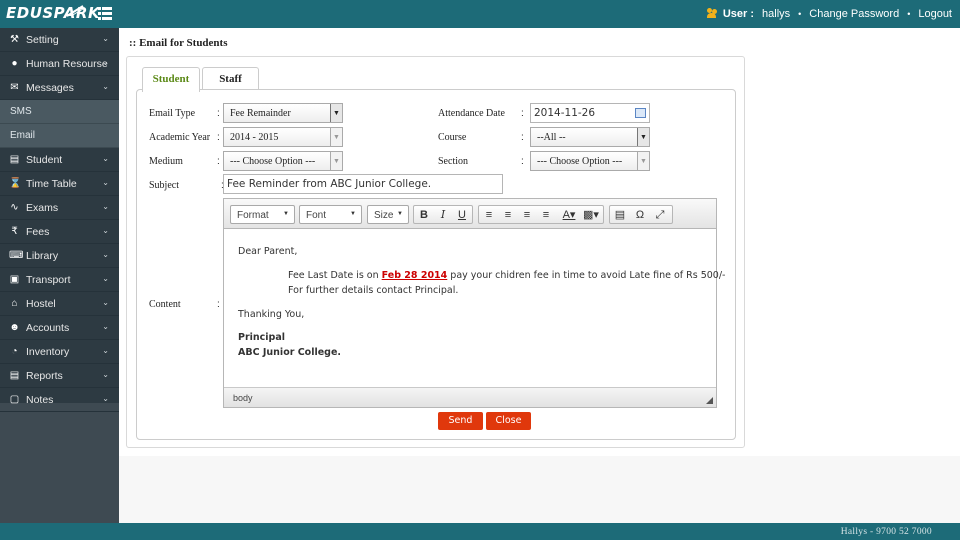  I want to click on font-combo: Font ▼, so click(330, 214).